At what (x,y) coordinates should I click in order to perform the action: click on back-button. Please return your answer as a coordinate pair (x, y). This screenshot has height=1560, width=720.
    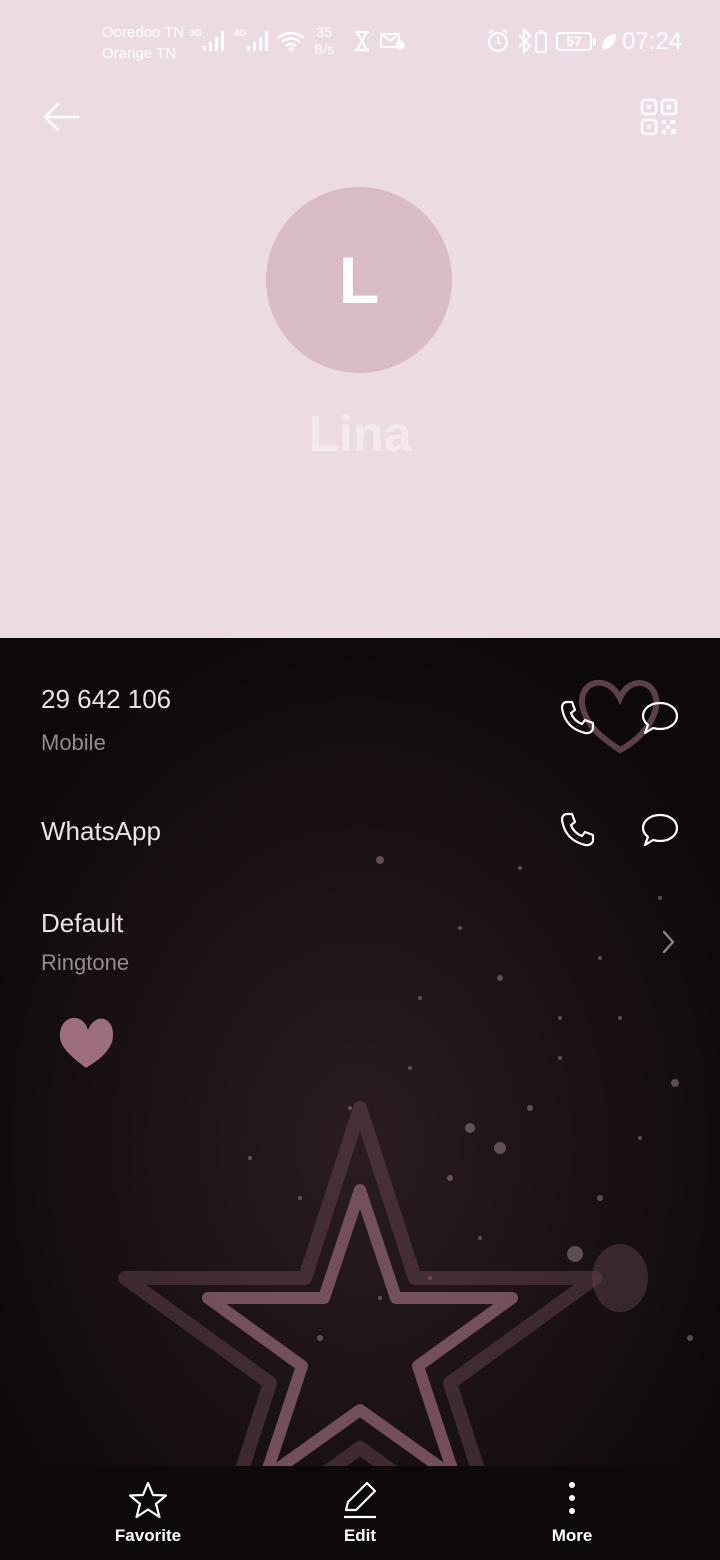
    Looking at the image, I should click on (61, 117).